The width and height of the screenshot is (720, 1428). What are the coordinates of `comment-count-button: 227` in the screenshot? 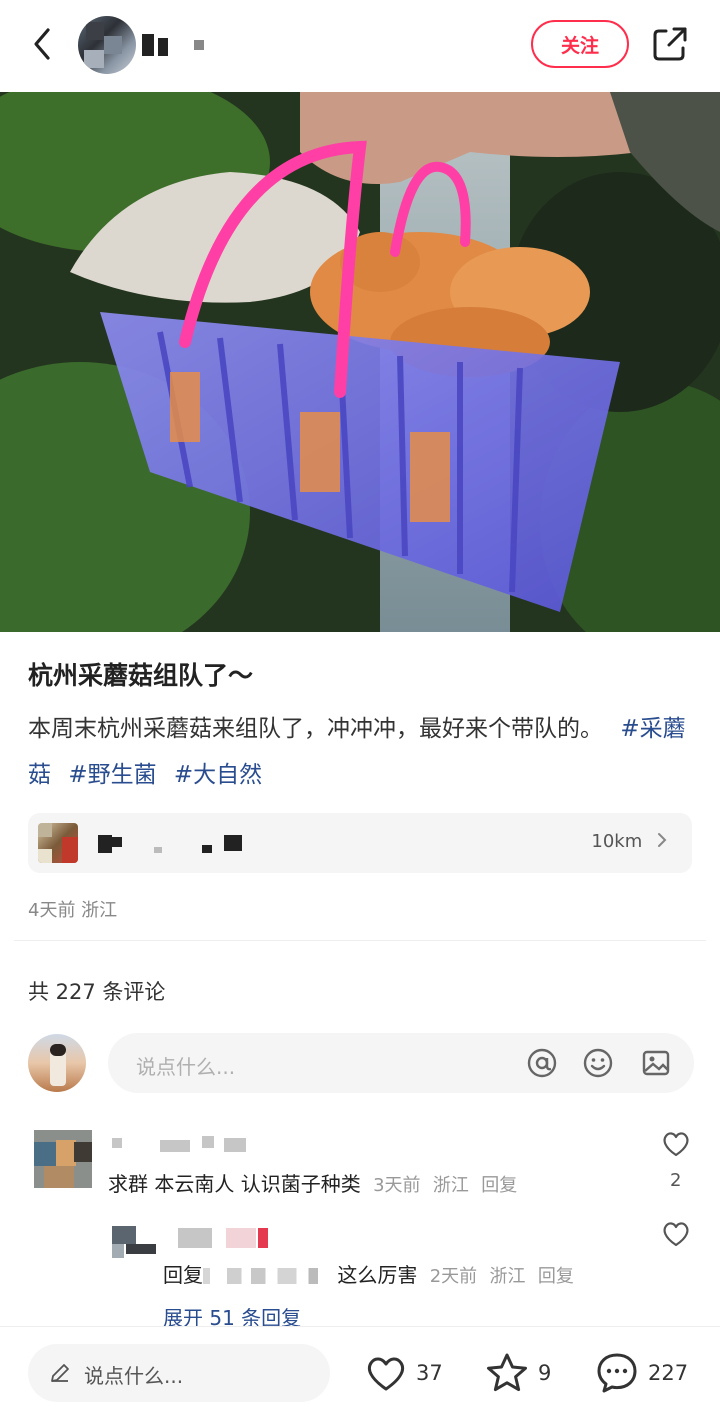 It's located at (668, 1373).